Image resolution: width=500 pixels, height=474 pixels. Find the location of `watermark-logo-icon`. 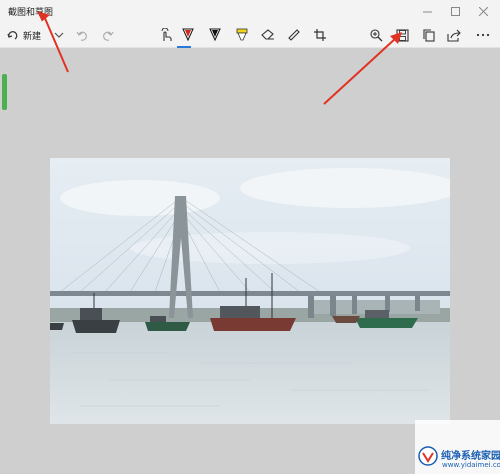

watermark-logo-icon is located at coordinates (428, 456).